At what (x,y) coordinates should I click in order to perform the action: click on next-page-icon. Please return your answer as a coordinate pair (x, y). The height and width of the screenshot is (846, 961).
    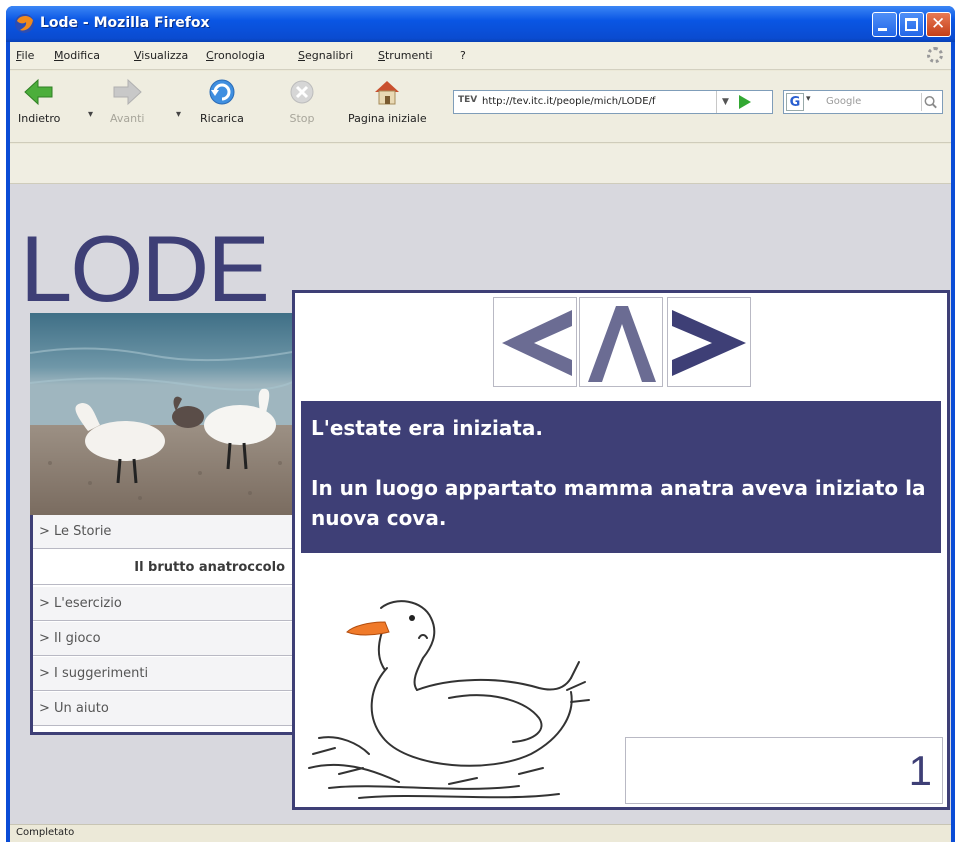
    Looking at the image, I should click on (709, 343).